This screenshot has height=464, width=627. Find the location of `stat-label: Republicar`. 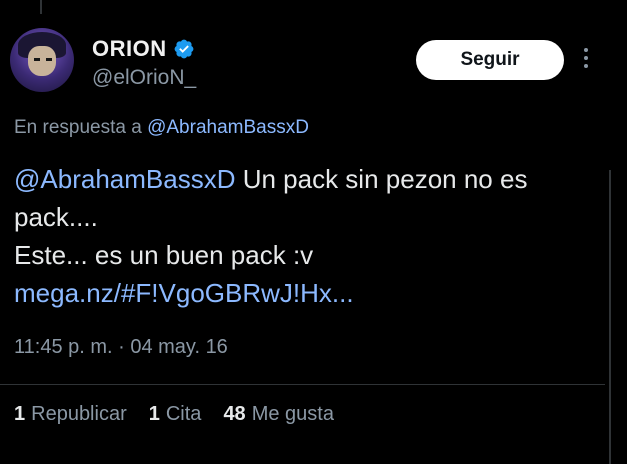

stat-label: Republicar is located at coordinates (79, 414).